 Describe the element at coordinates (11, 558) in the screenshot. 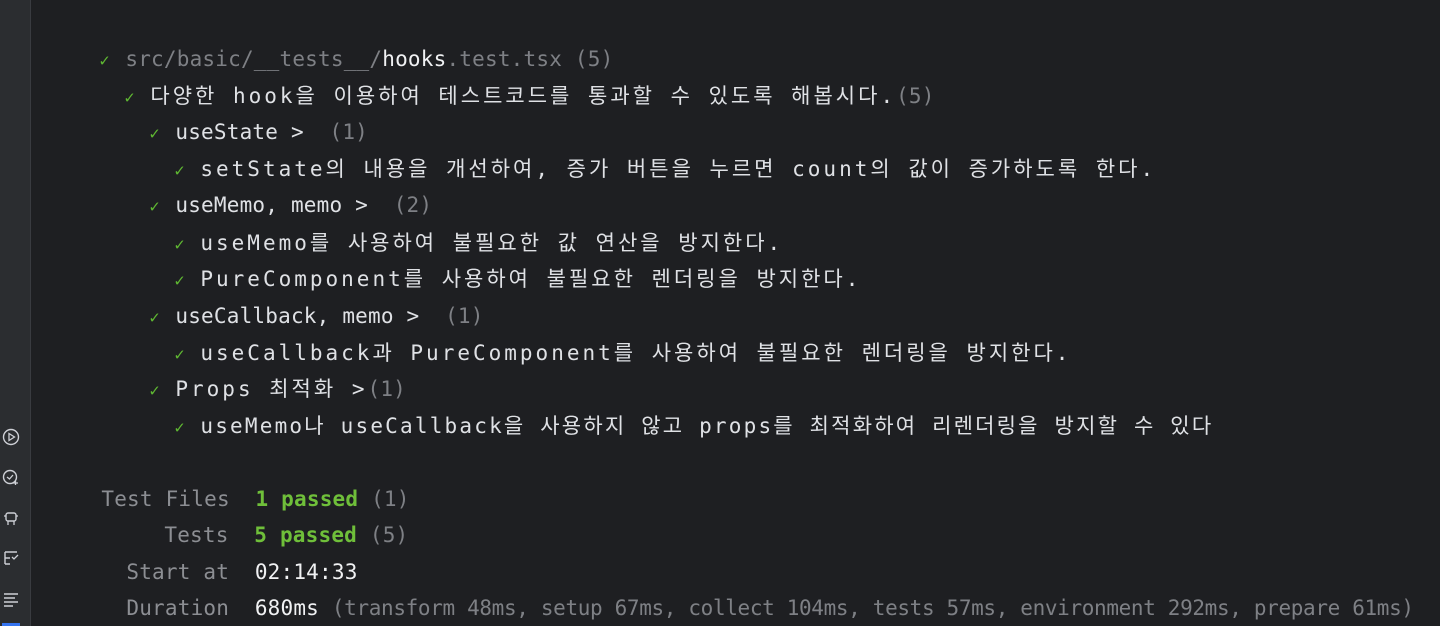

I see `test-tree-icon` at that location.